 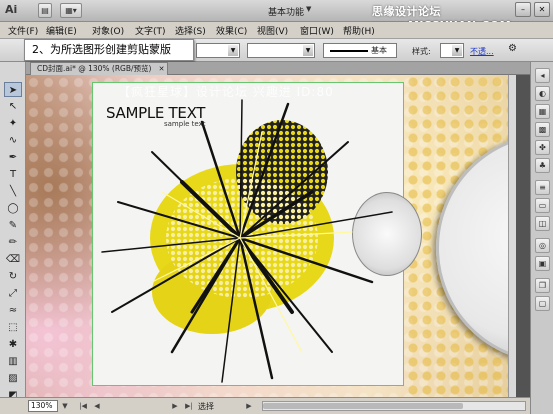 What do you see at coordinates (542, 75) in the screenshot?
I see `expand-panels-icon: ◂` at bounding box center [542, 75].